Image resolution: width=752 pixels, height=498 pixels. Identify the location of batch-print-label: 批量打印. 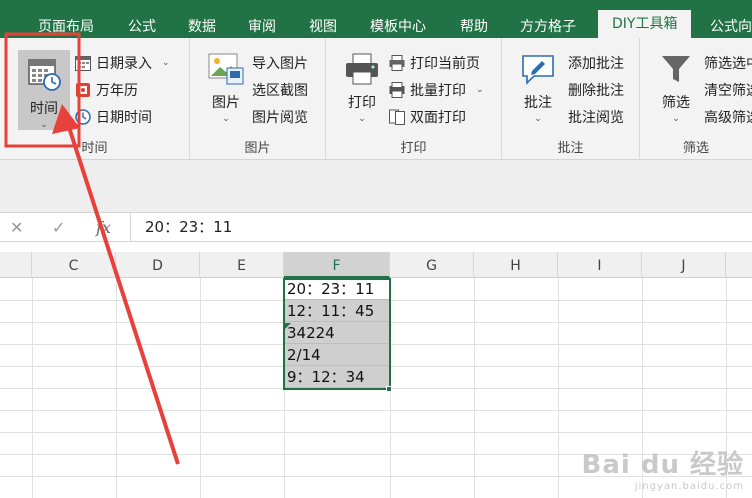
(438, 91).